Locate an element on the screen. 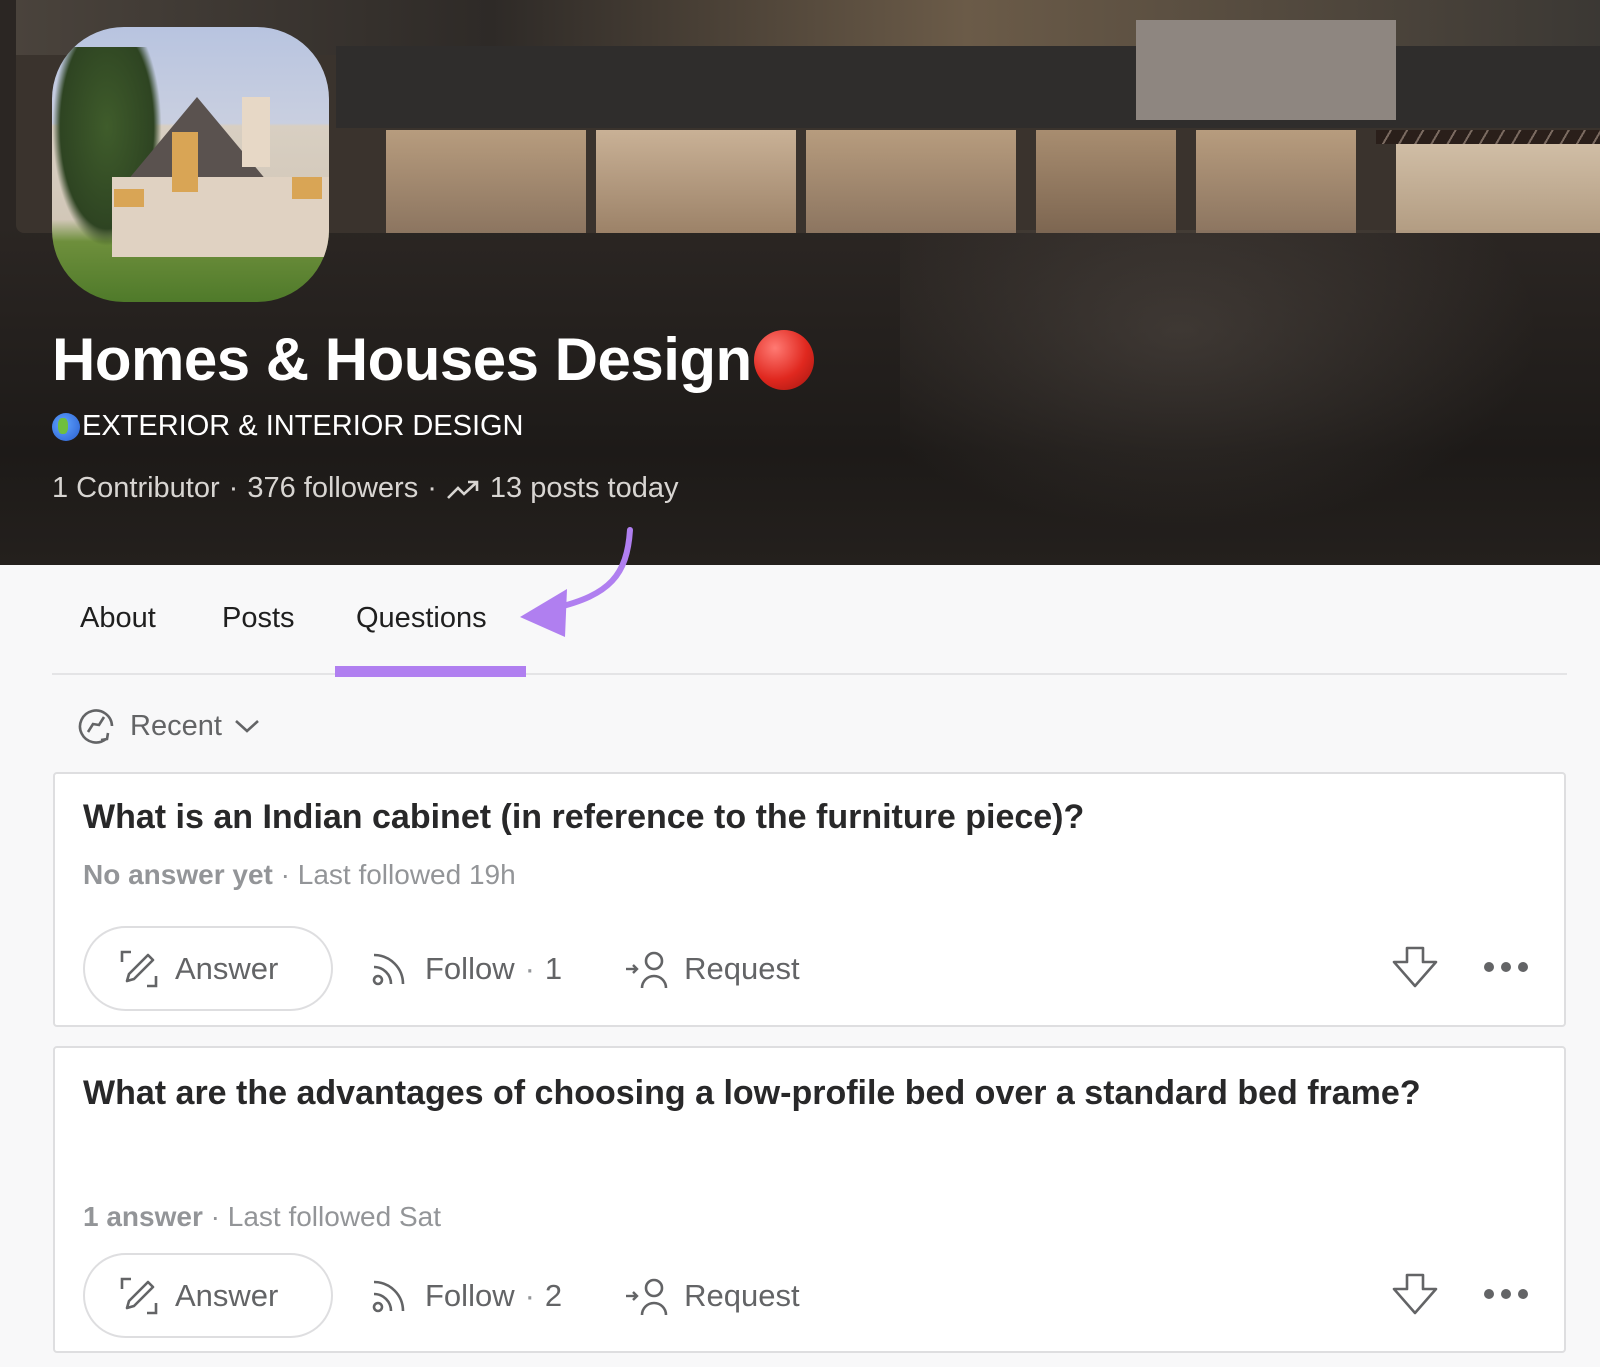 The height and width of the screenshot is (1367, 1600). globe-icon is located at coordinates (66, 426).